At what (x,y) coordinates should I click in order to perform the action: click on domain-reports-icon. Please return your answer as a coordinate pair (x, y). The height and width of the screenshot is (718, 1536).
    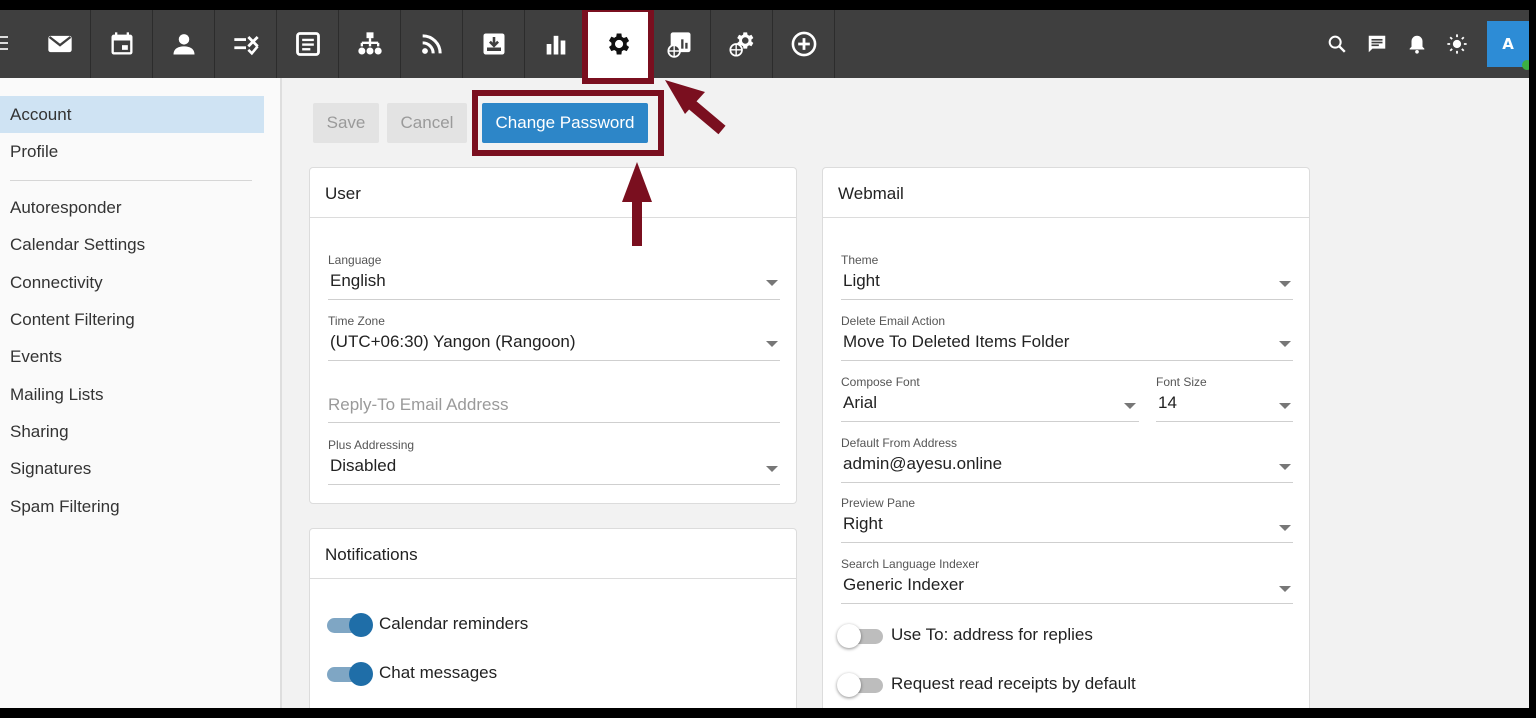
    Looking at the image, I should click on (678, 45).